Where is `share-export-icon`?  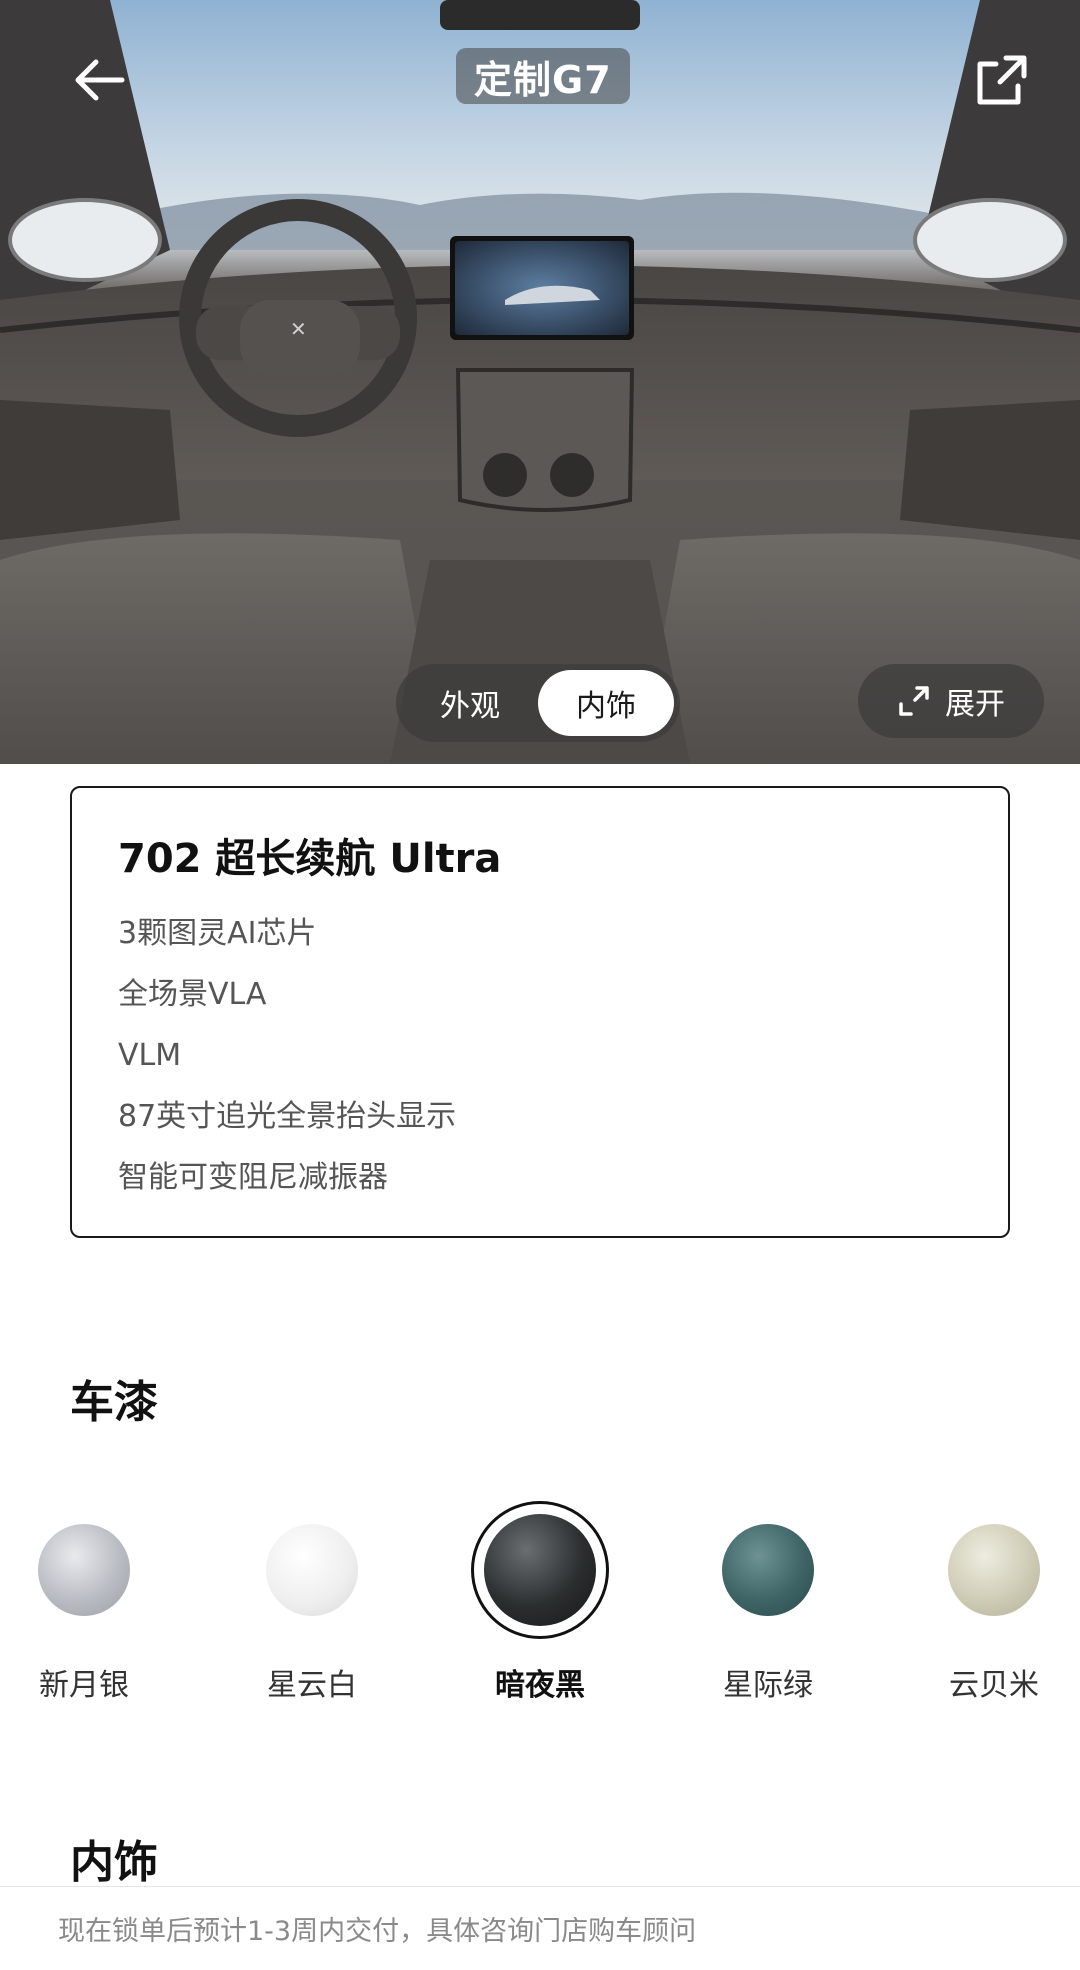
share-export-icon is located at coordinates (1002, 80).